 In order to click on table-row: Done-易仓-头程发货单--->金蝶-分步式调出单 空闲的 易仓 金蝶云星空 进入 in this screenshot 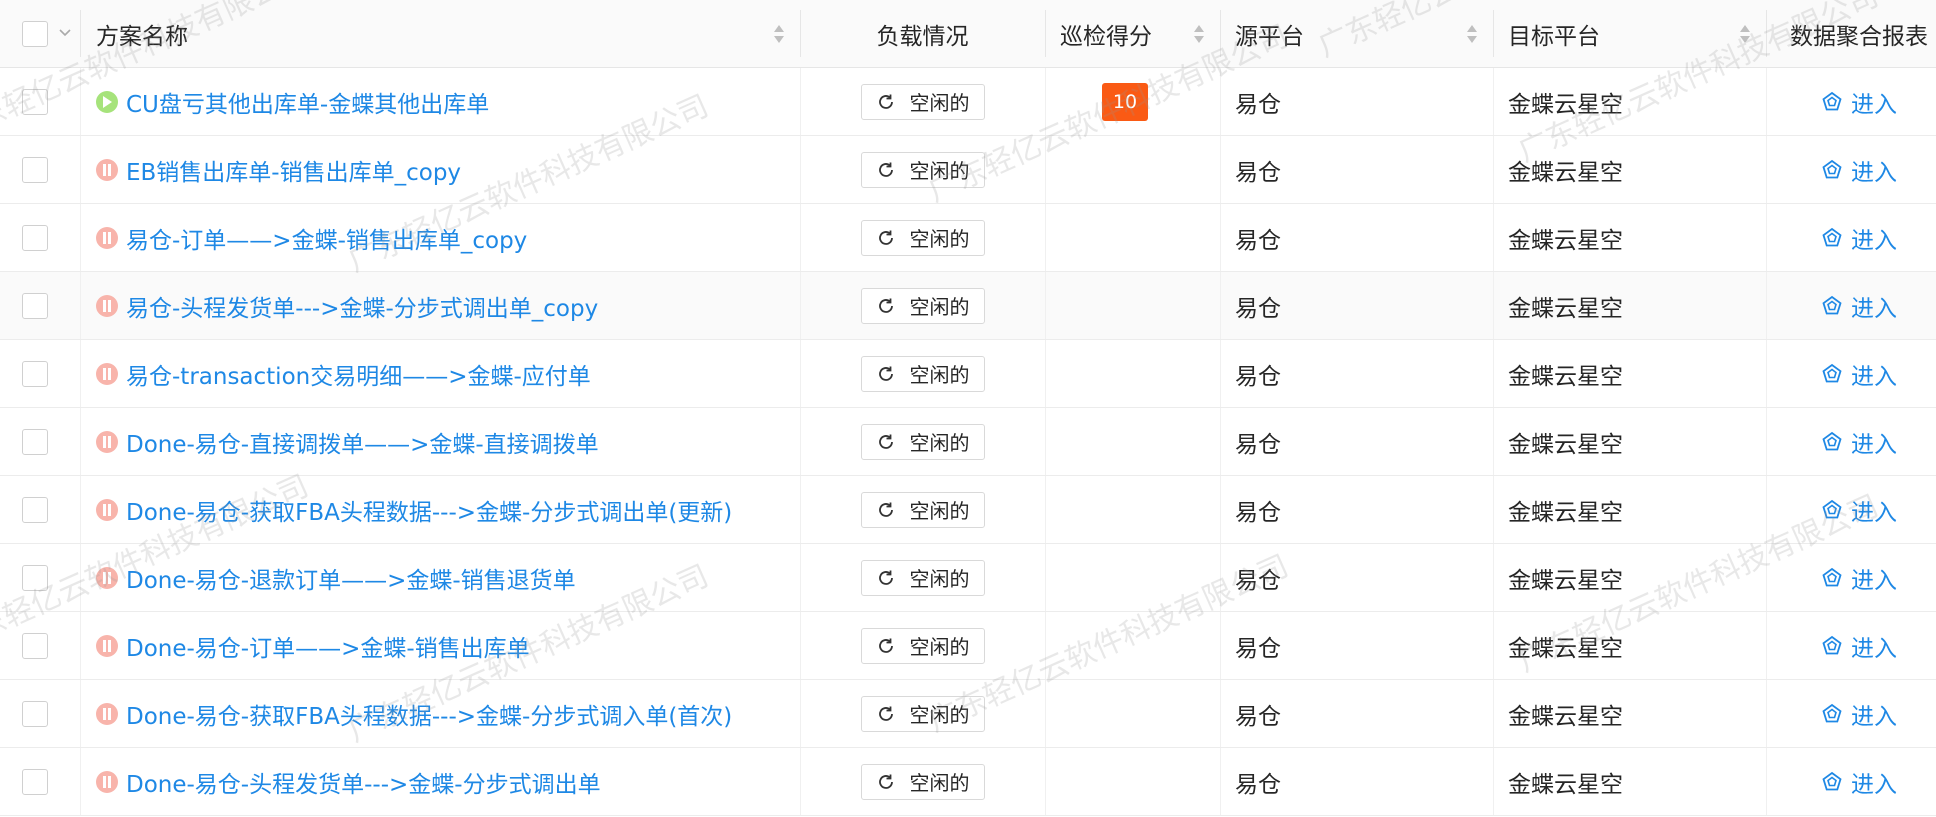, I will do `click(968, 782)`.